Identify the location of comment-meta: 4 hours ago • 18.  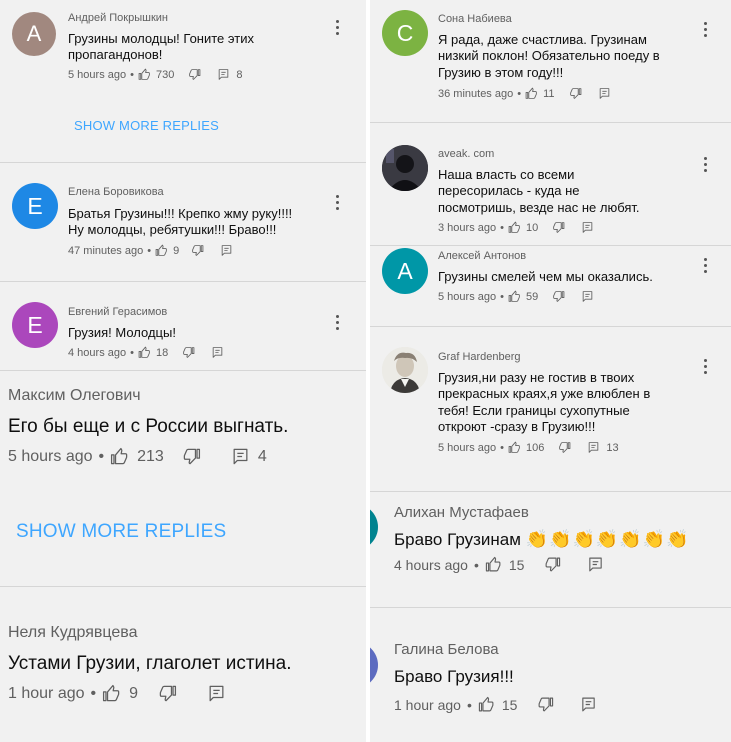
(146, 352).